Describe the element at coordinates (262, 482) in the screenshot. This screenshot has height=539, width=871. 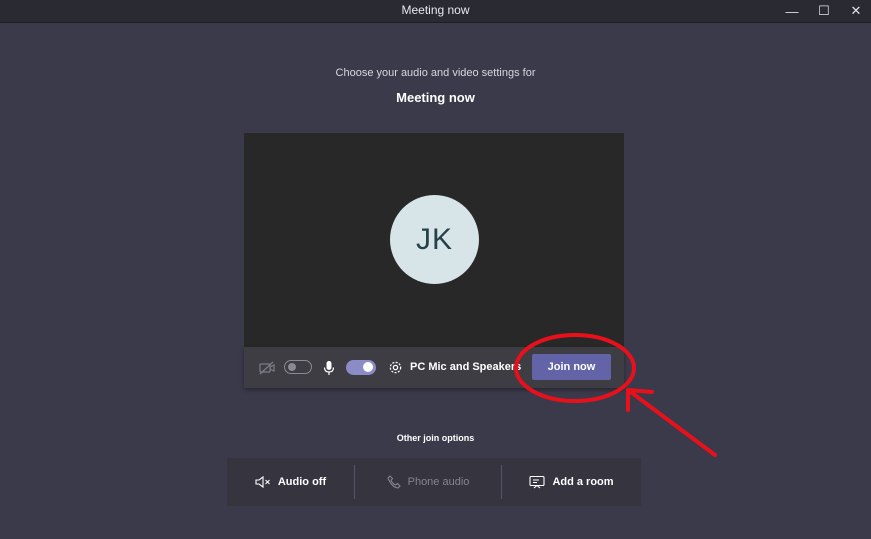
I see `speaker-off-icon` at that location.